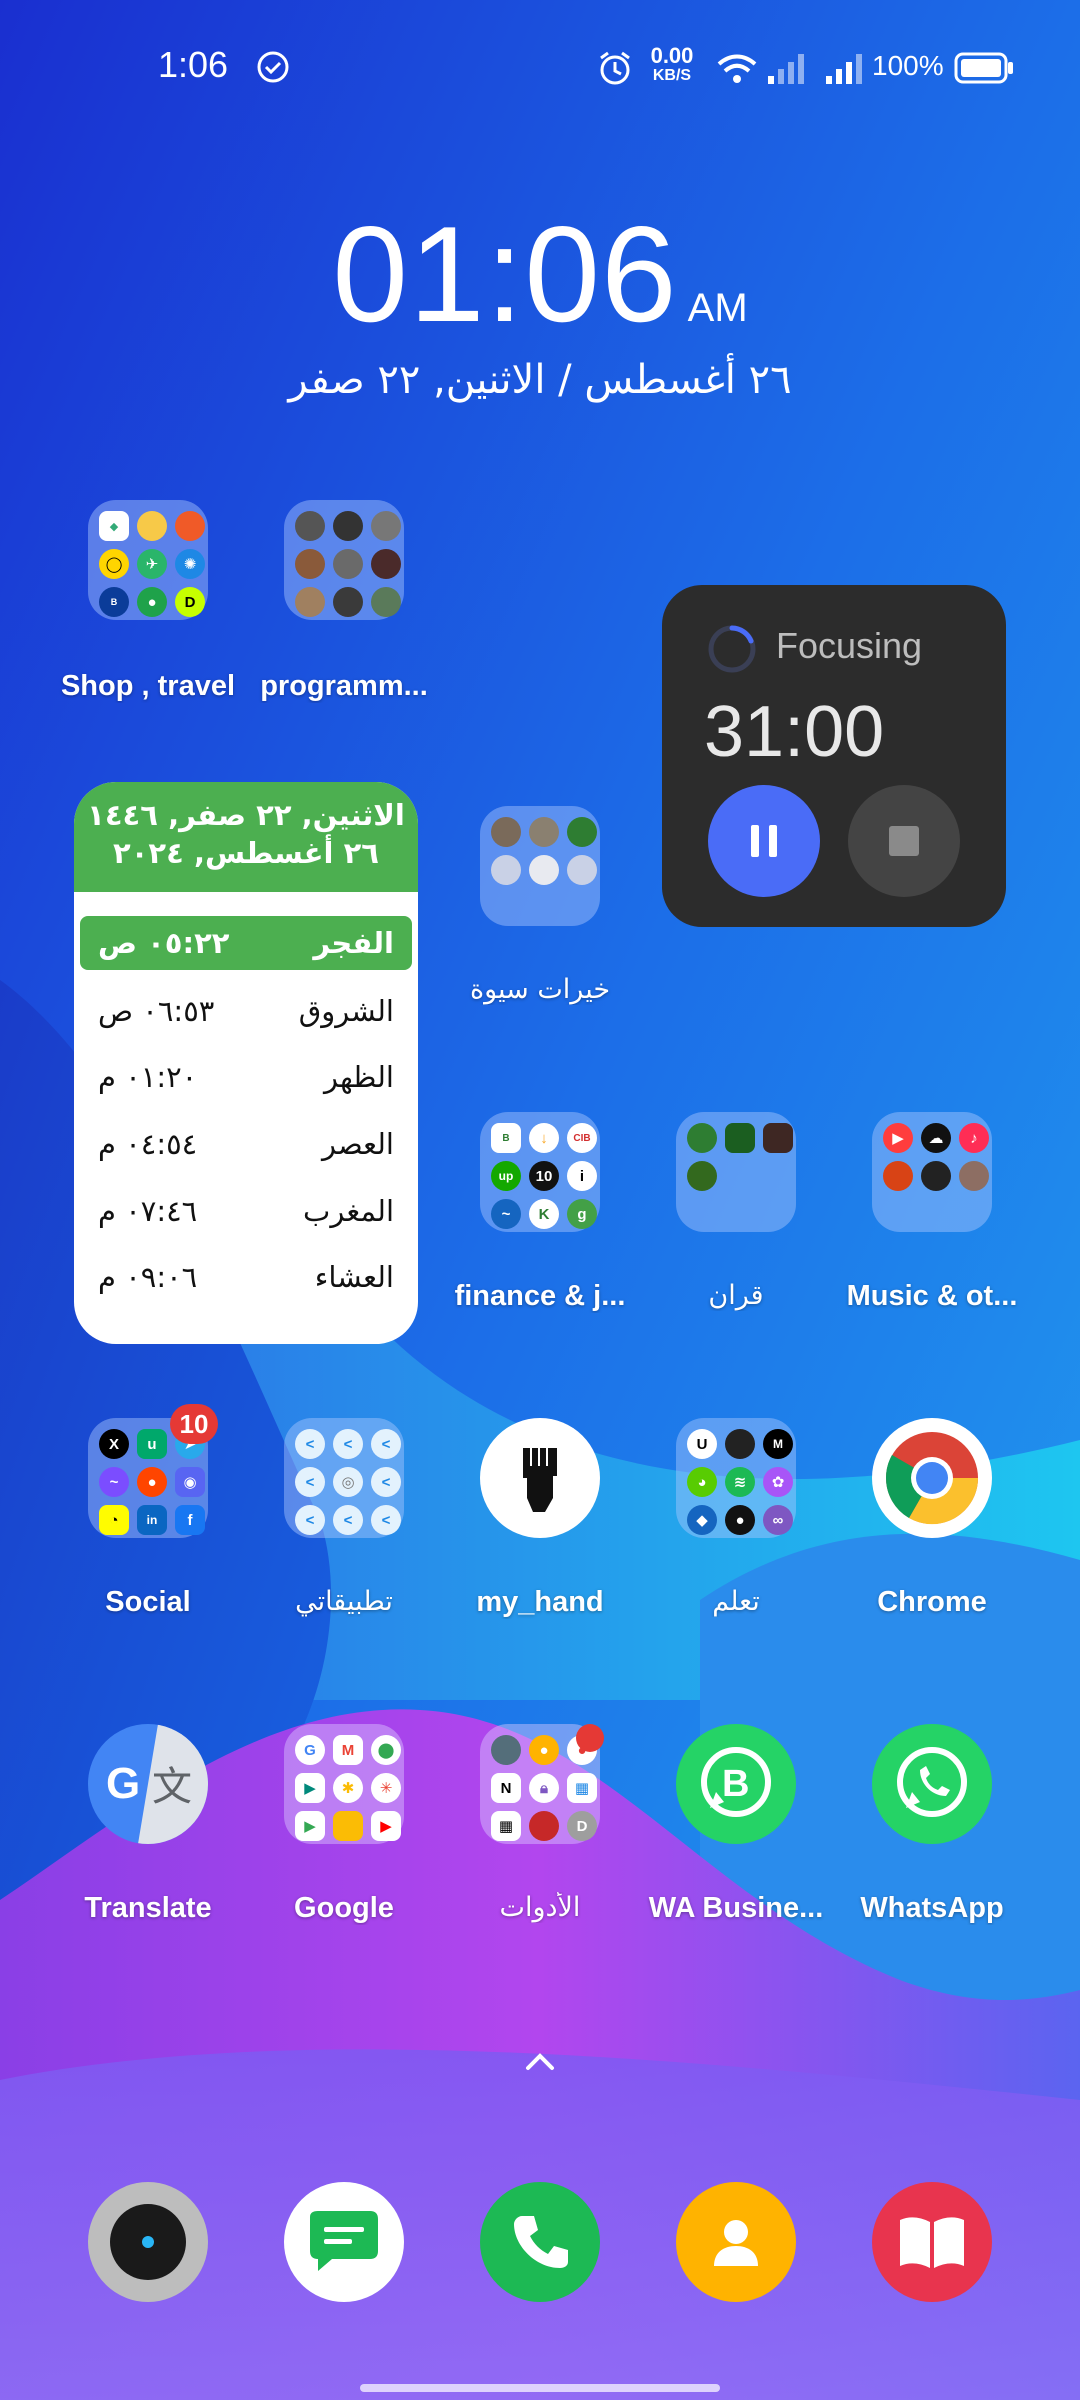  Describe the element at coordinates (540, 380) in the screenshot. I see `clock-date: ٢٦ أغسطس / الاثنين, ٢٢ صفر` at that location.